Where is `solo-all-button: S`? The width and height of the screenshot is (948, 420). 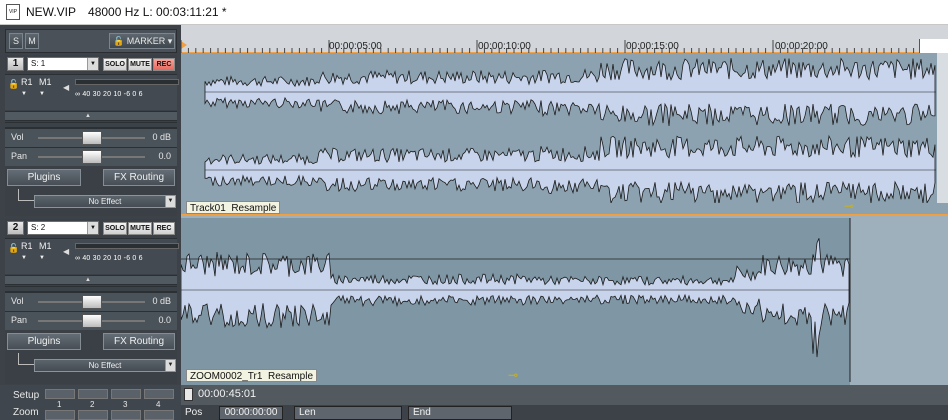 solo-all-button: S is located at coordinates (16, 41).